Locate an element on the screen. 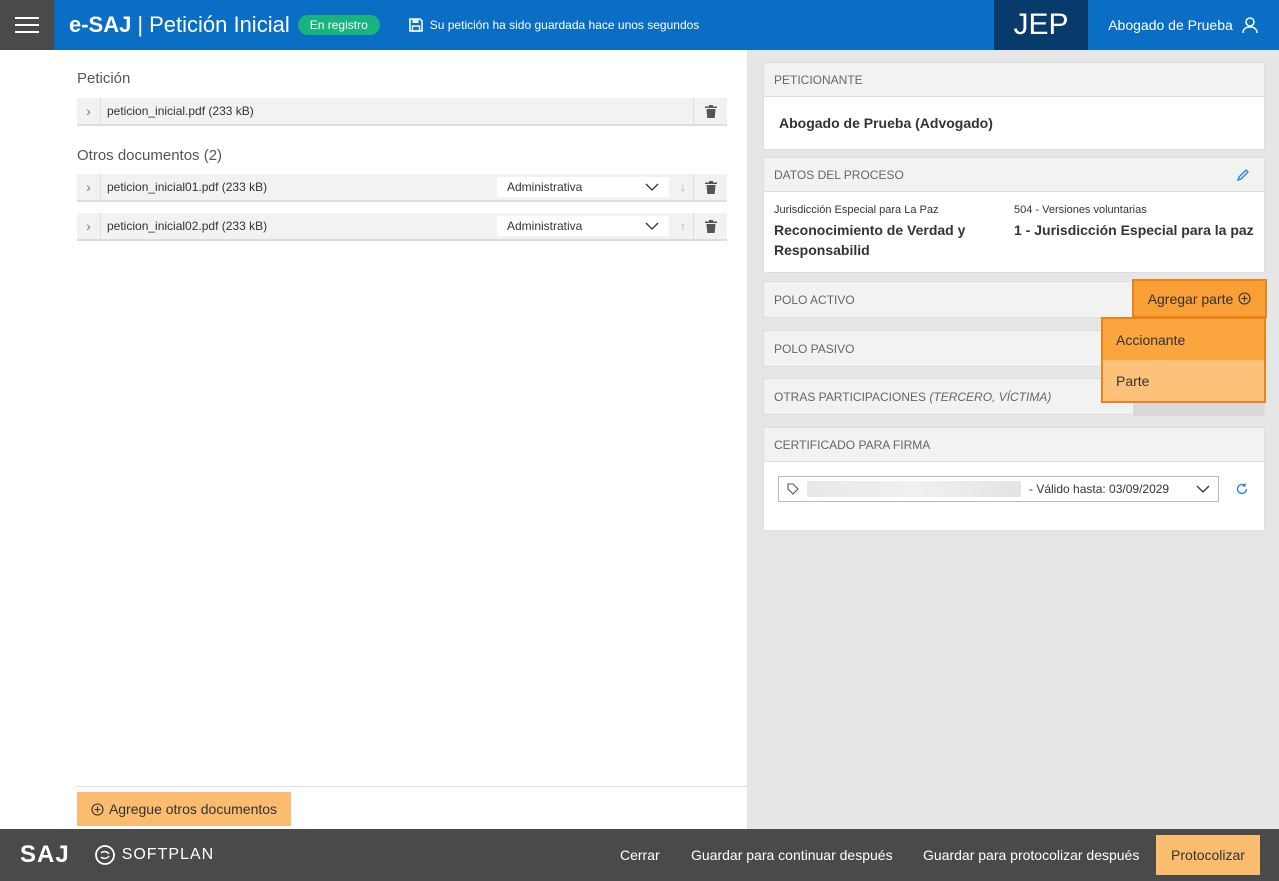 The width and height of the screenshot is (1279, 881). certificate-select: - Válido hasta: 03/09/2029 is located at coordinates (998, 489).